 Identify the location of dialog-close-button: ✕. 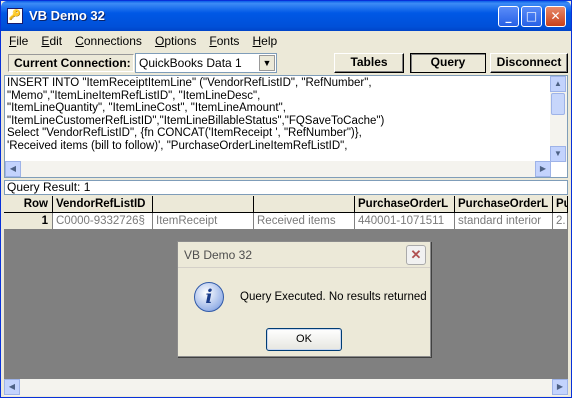
(416, 255).